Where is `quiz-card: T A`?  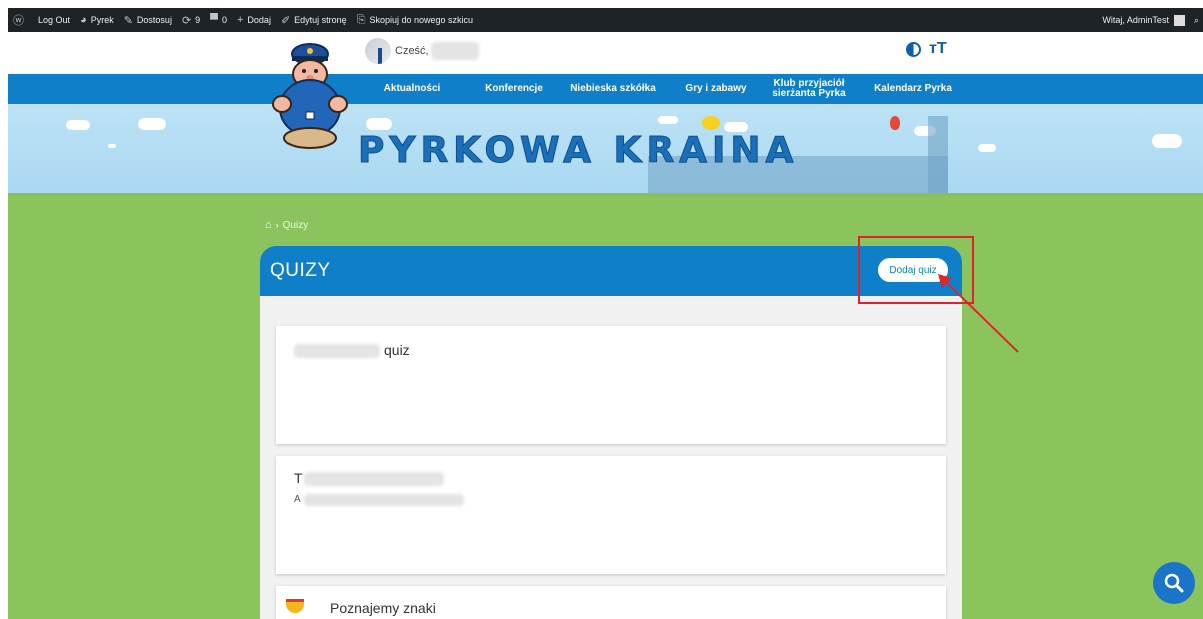
quiz-card: T A is located at coordinates (611, 515).